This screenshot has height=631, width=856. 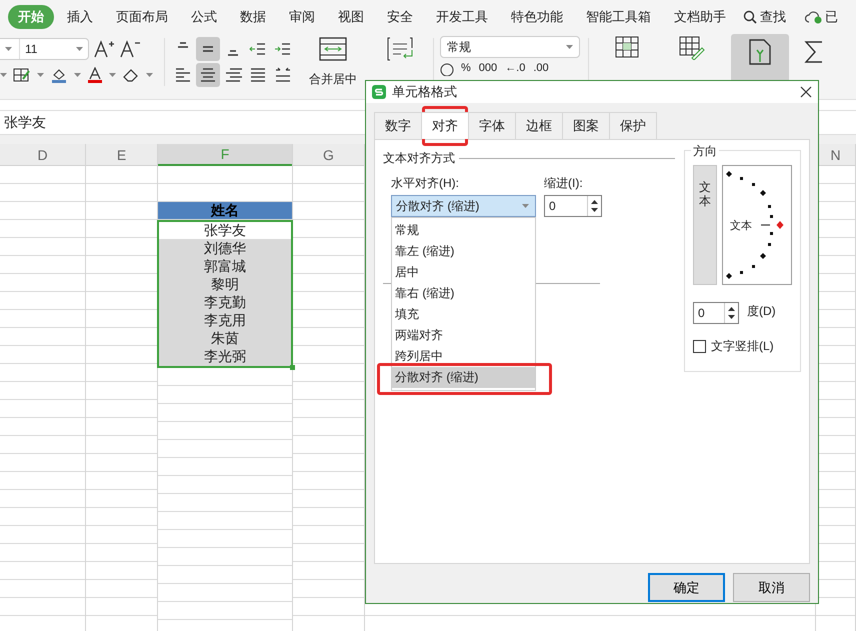 I want to click on table-cell: 黎明, so click(x=225, y=285).